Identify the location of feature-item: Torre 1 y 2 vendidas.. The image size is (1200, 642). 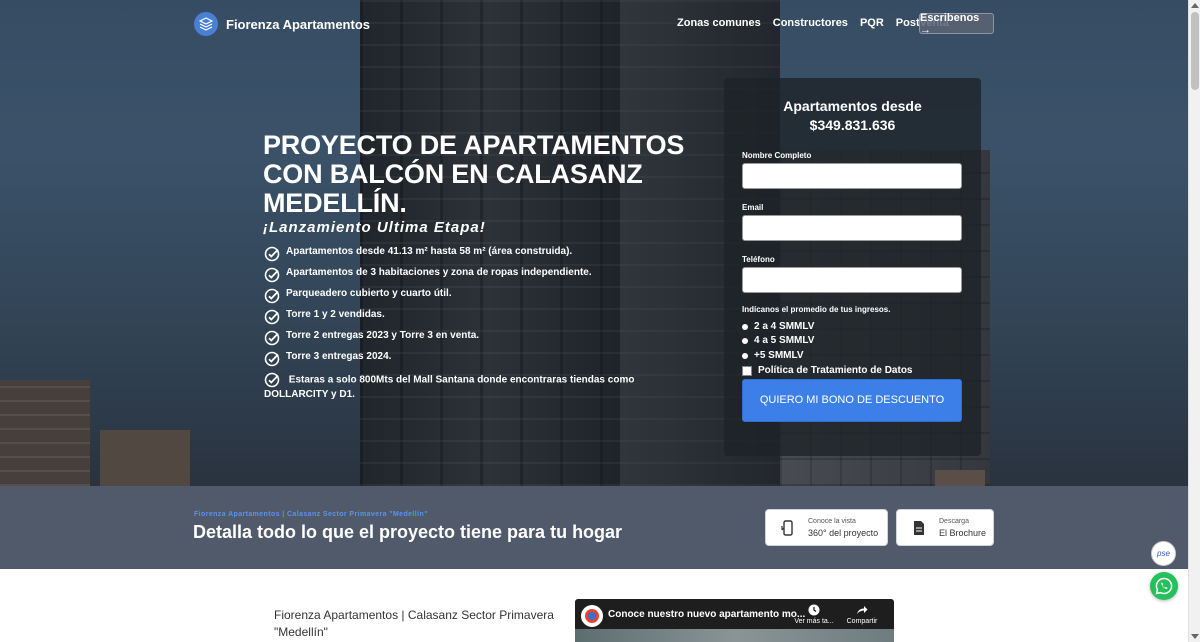
(474, 319).